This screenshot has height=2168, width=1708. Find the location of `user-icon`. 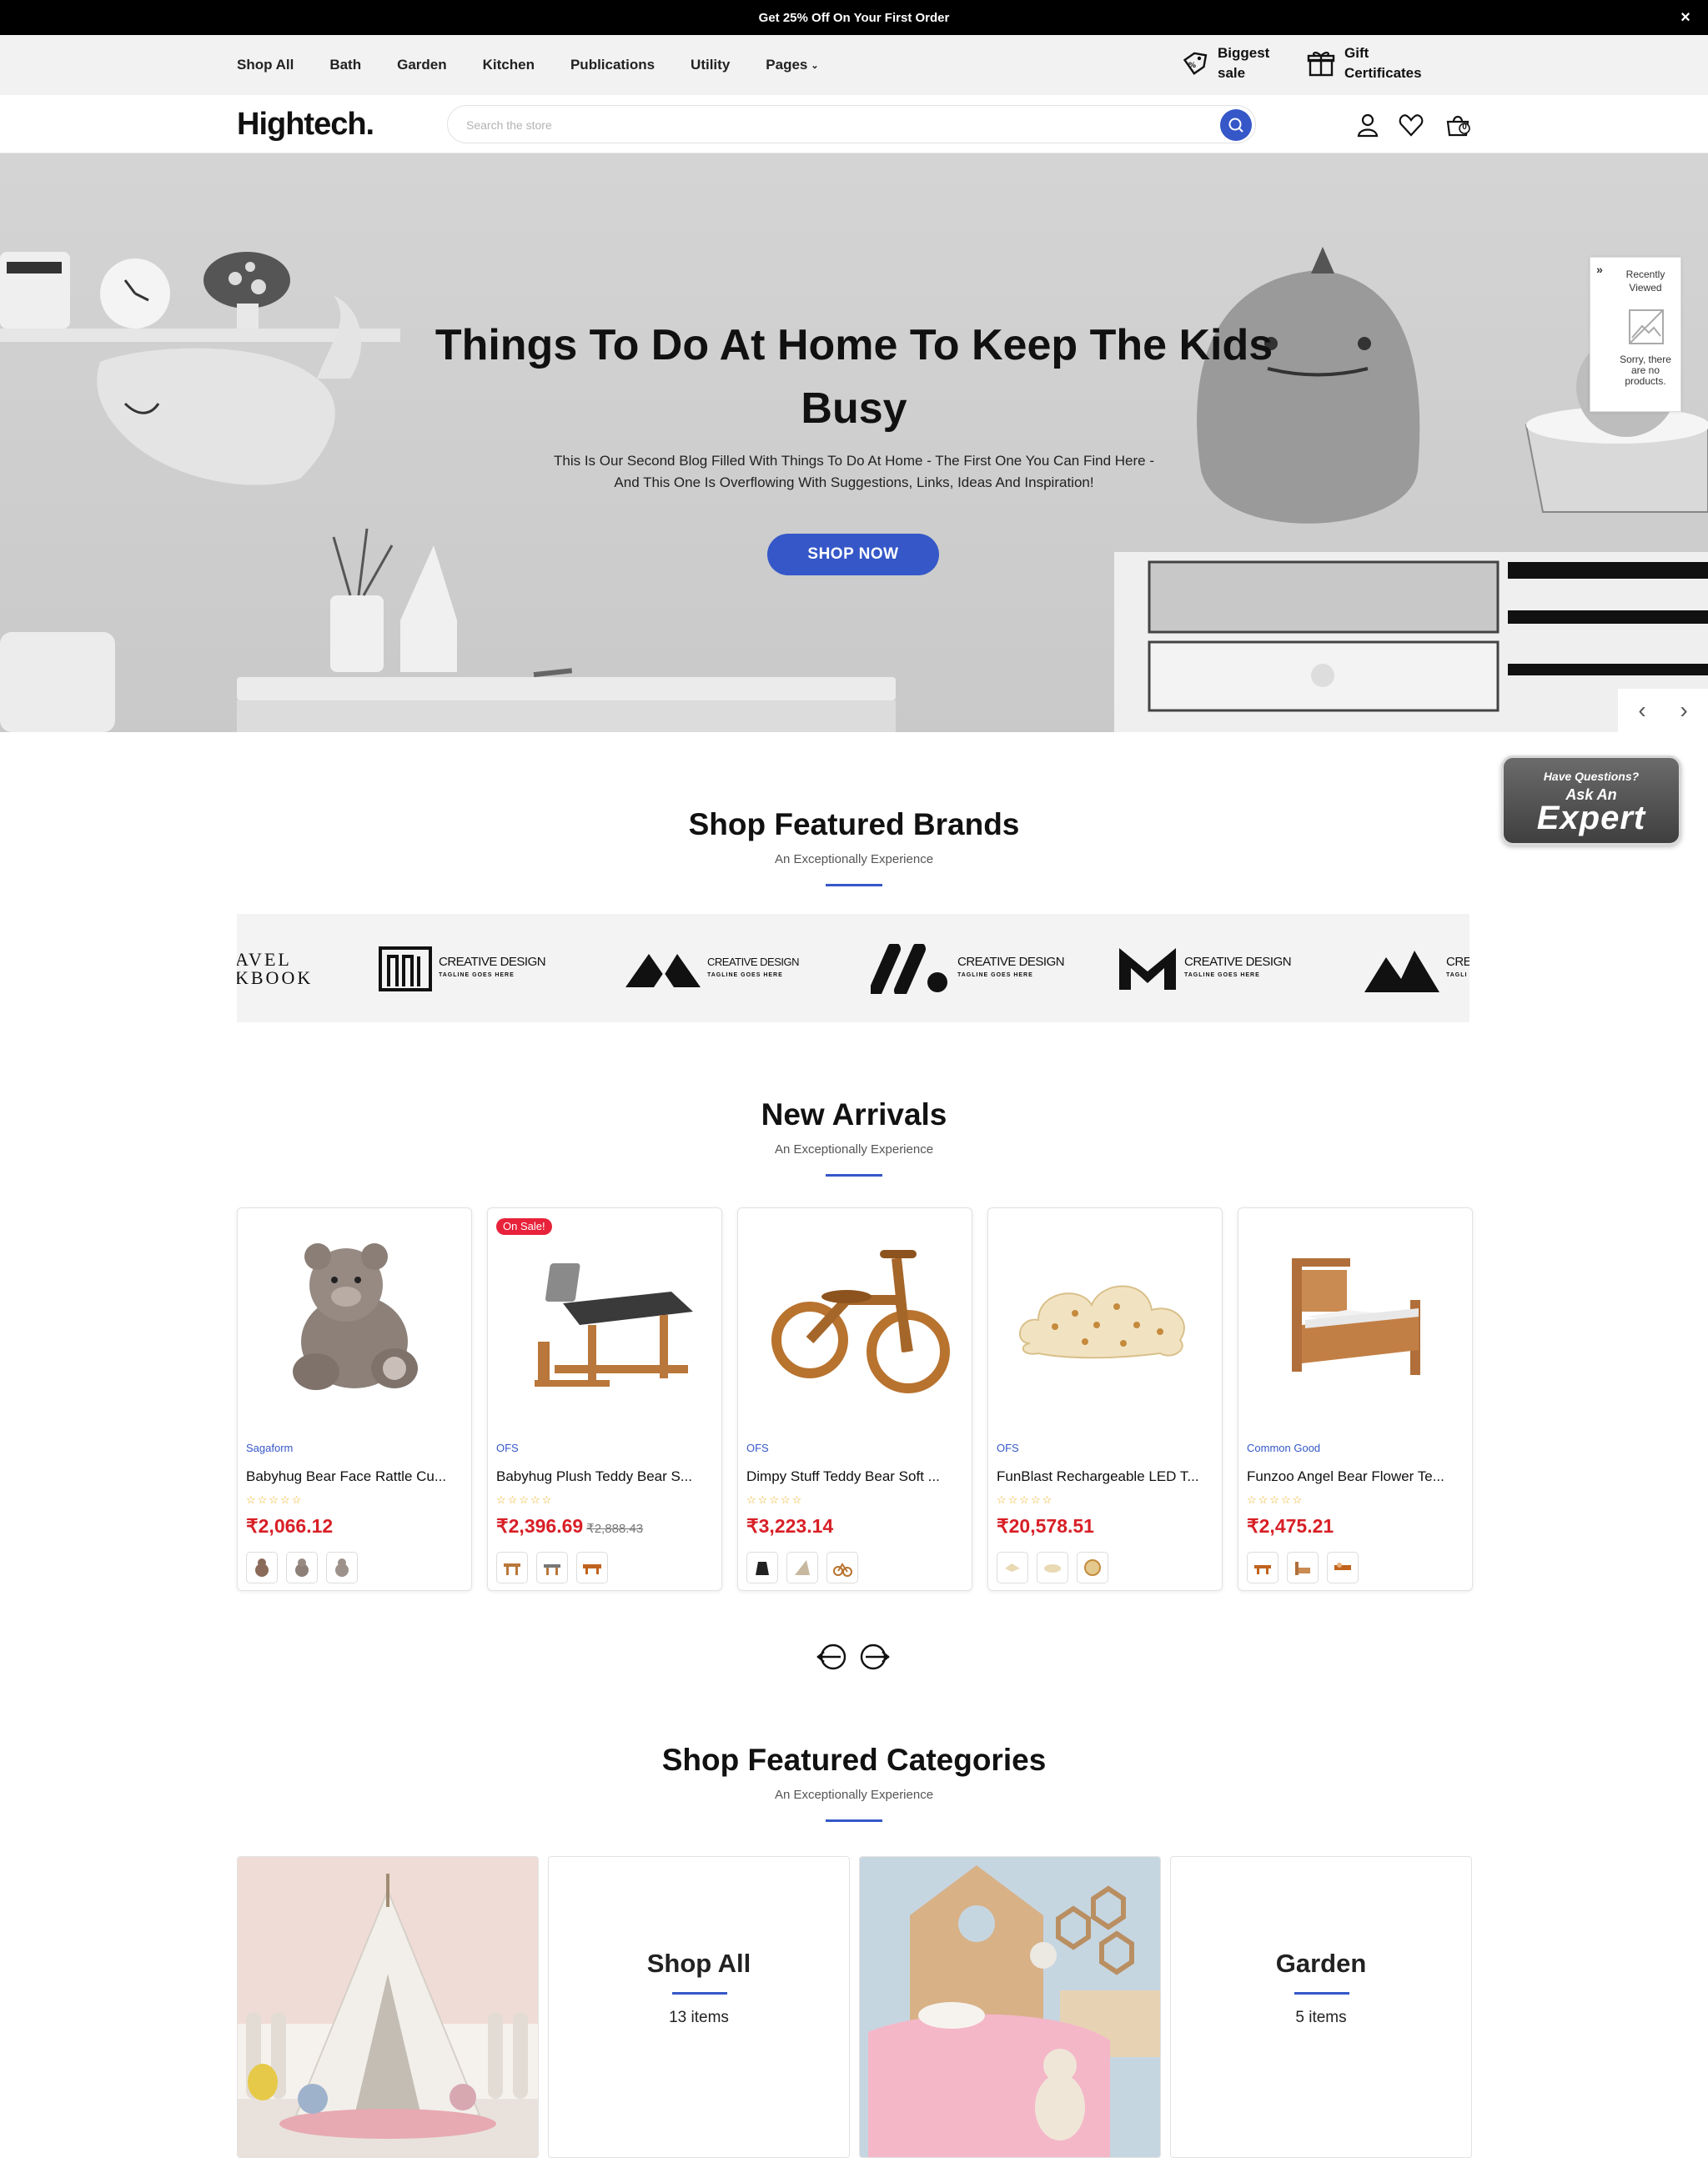

user-icon is located at coordinates (1367, 125).